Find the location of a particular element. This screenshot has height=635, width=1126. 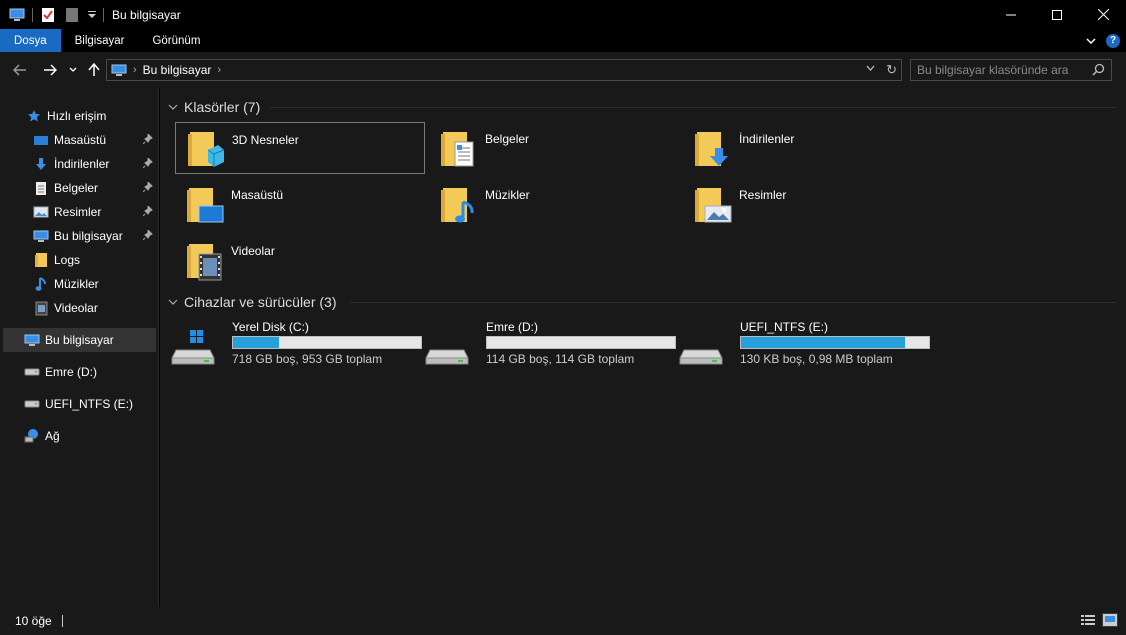

sidebar-item-this-pc-pinned: Bu bilgisayar is located at coordinates (95, 236).